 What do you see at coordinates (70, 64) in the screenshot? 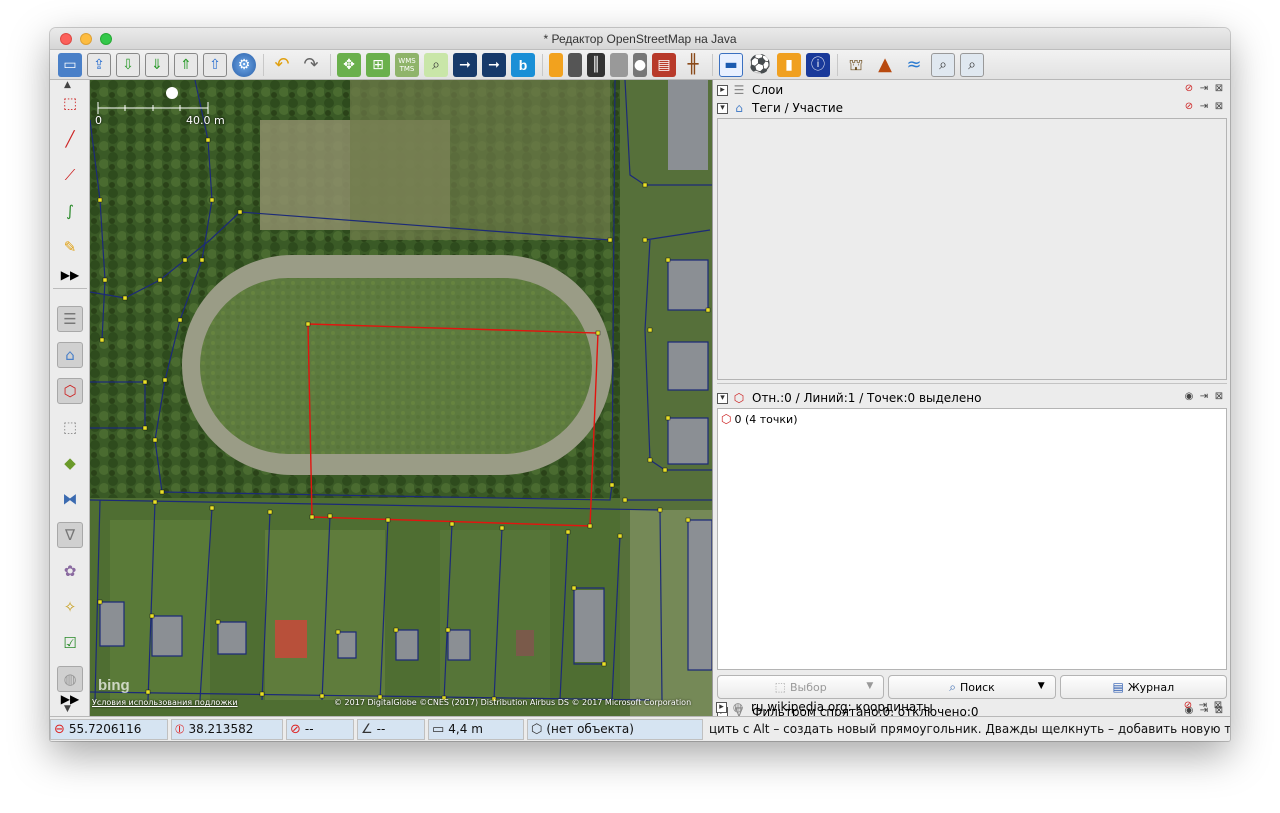
I see `new-file-icon: ▭` at bounding box center [70, 64].